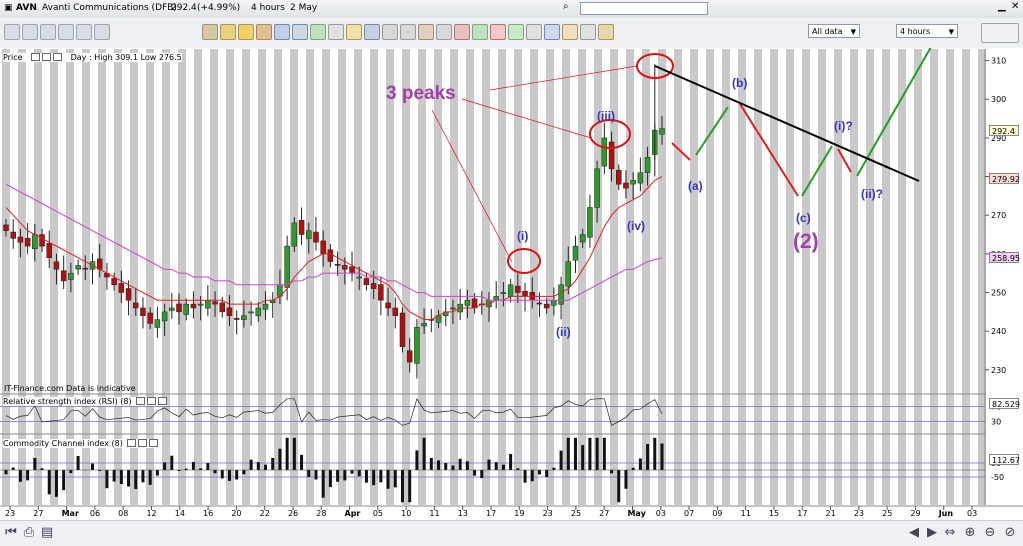 The width and height of the screenshot is (1023, 546). Describe the element at coordinates (570, 32) in the screenshot. I see `studies-icon` at that location.